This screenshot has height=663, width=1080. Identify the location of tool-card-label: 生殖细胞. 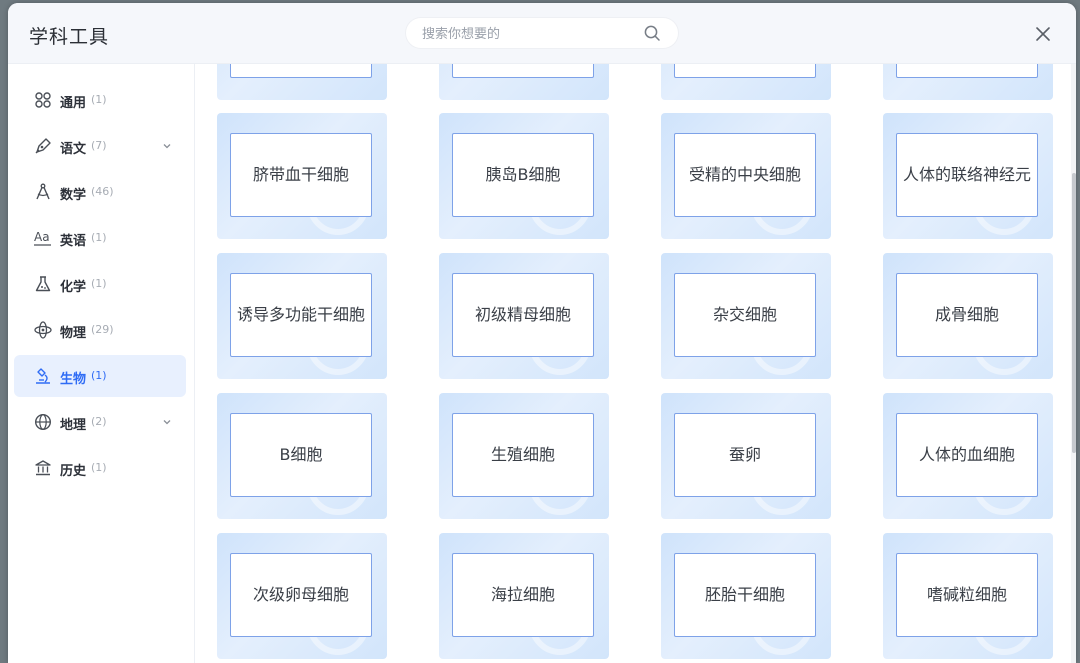
(522, 454).